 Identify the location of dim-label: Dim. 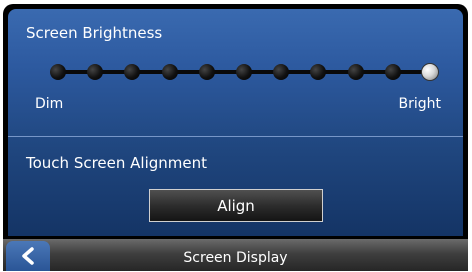
(49, 104).